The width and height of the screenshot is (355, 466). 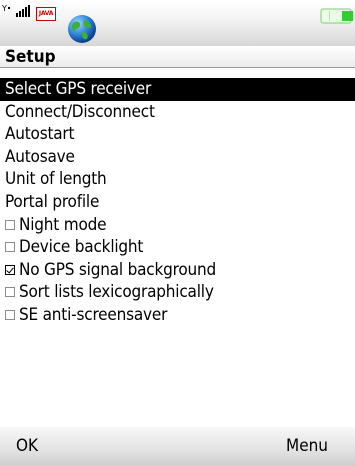 I want to click on menu-item-connect-disconnect: Connect/Disconnect, so click(x=177, y=112).